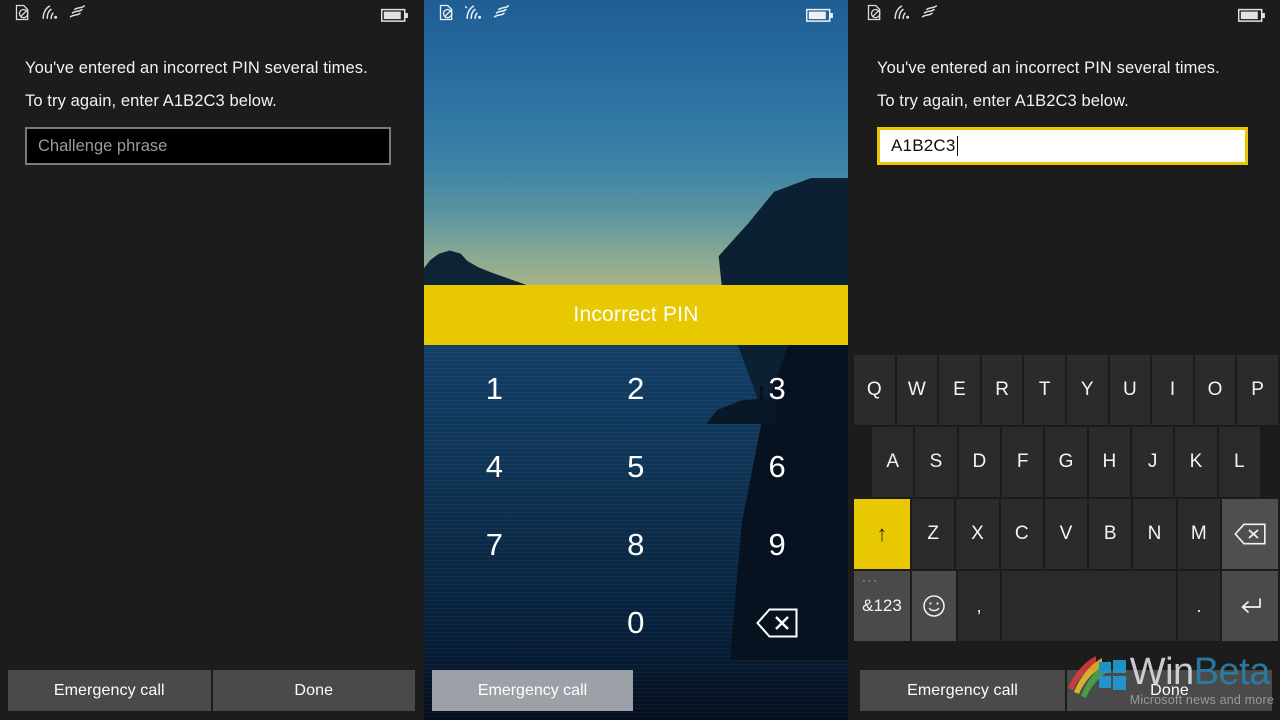  What do you see at coordinates (635, 389) in the screenshot?
I see `numpad-key-2: 2` at bounding box center [635, 389].